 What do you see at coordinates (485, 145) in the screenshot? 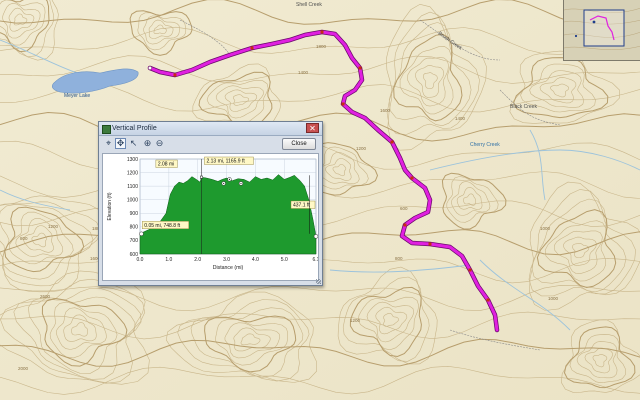
I see `stream-label: Cherry Creek` at bounding box center [485, 145].